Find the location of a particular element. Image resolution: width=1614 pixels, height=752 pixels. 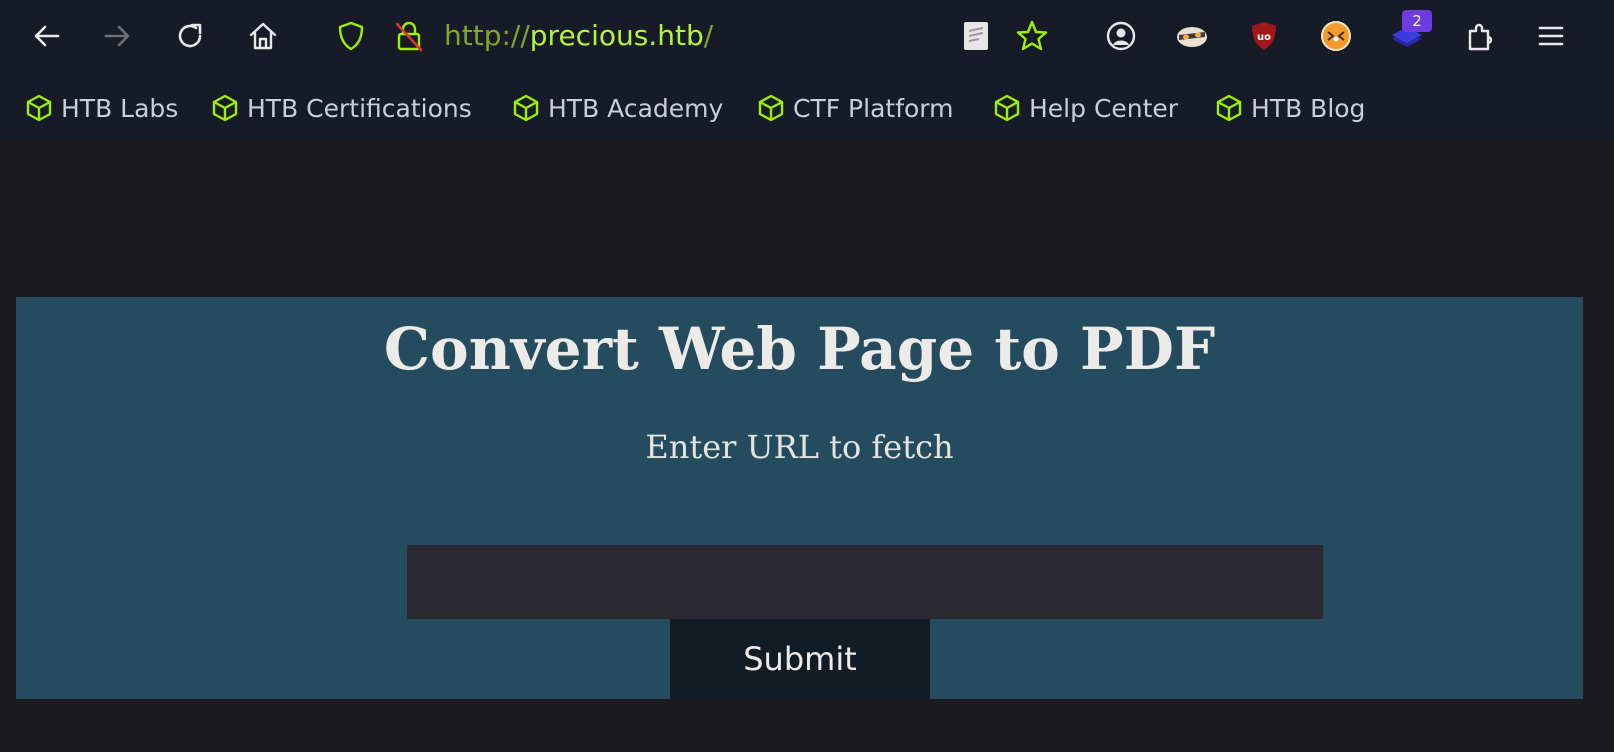

bookmark-page-button is located at coordinates (1032, 36).